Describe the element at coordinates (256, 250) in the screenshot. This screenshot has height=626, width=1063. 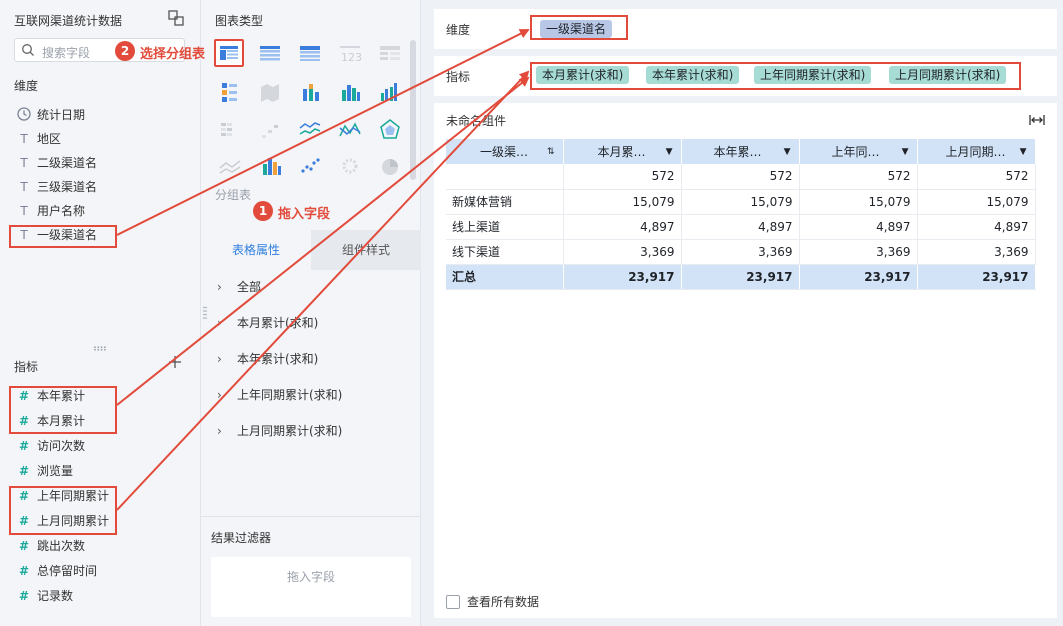
I see `tab-table-properties: 表格属性` at that location.